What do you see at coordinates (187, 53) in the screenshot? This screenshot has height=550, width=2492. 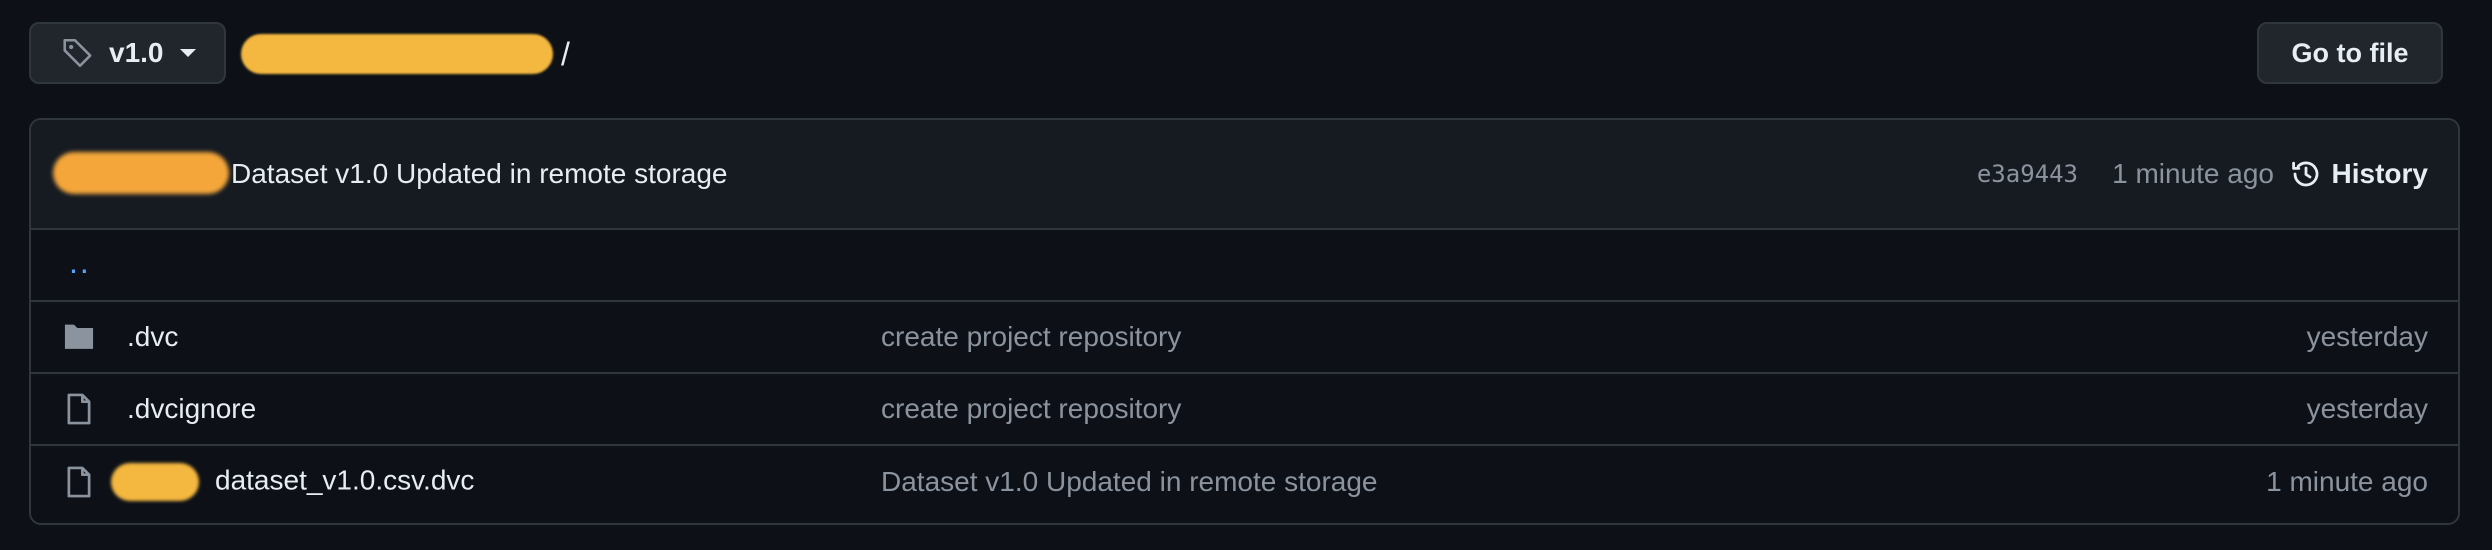 I see `chevron-down-icon` at bounding box center [187, 53].